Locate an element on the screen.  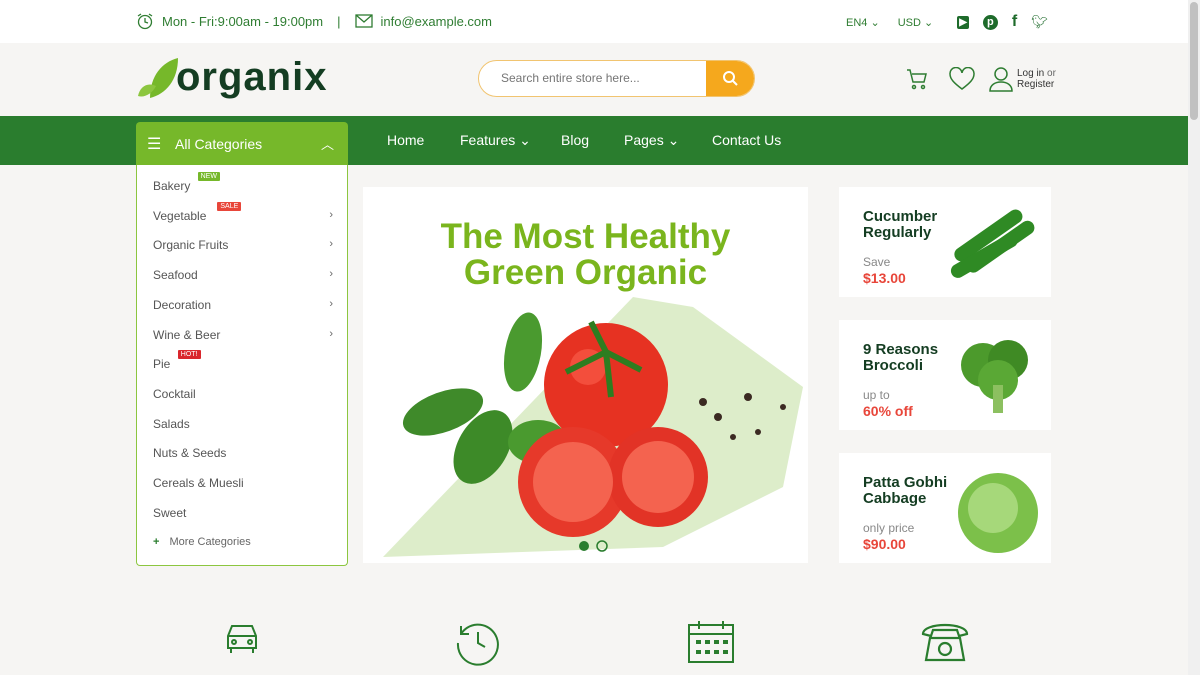
leaf-logo-icon is located at coordinates (158, 77).